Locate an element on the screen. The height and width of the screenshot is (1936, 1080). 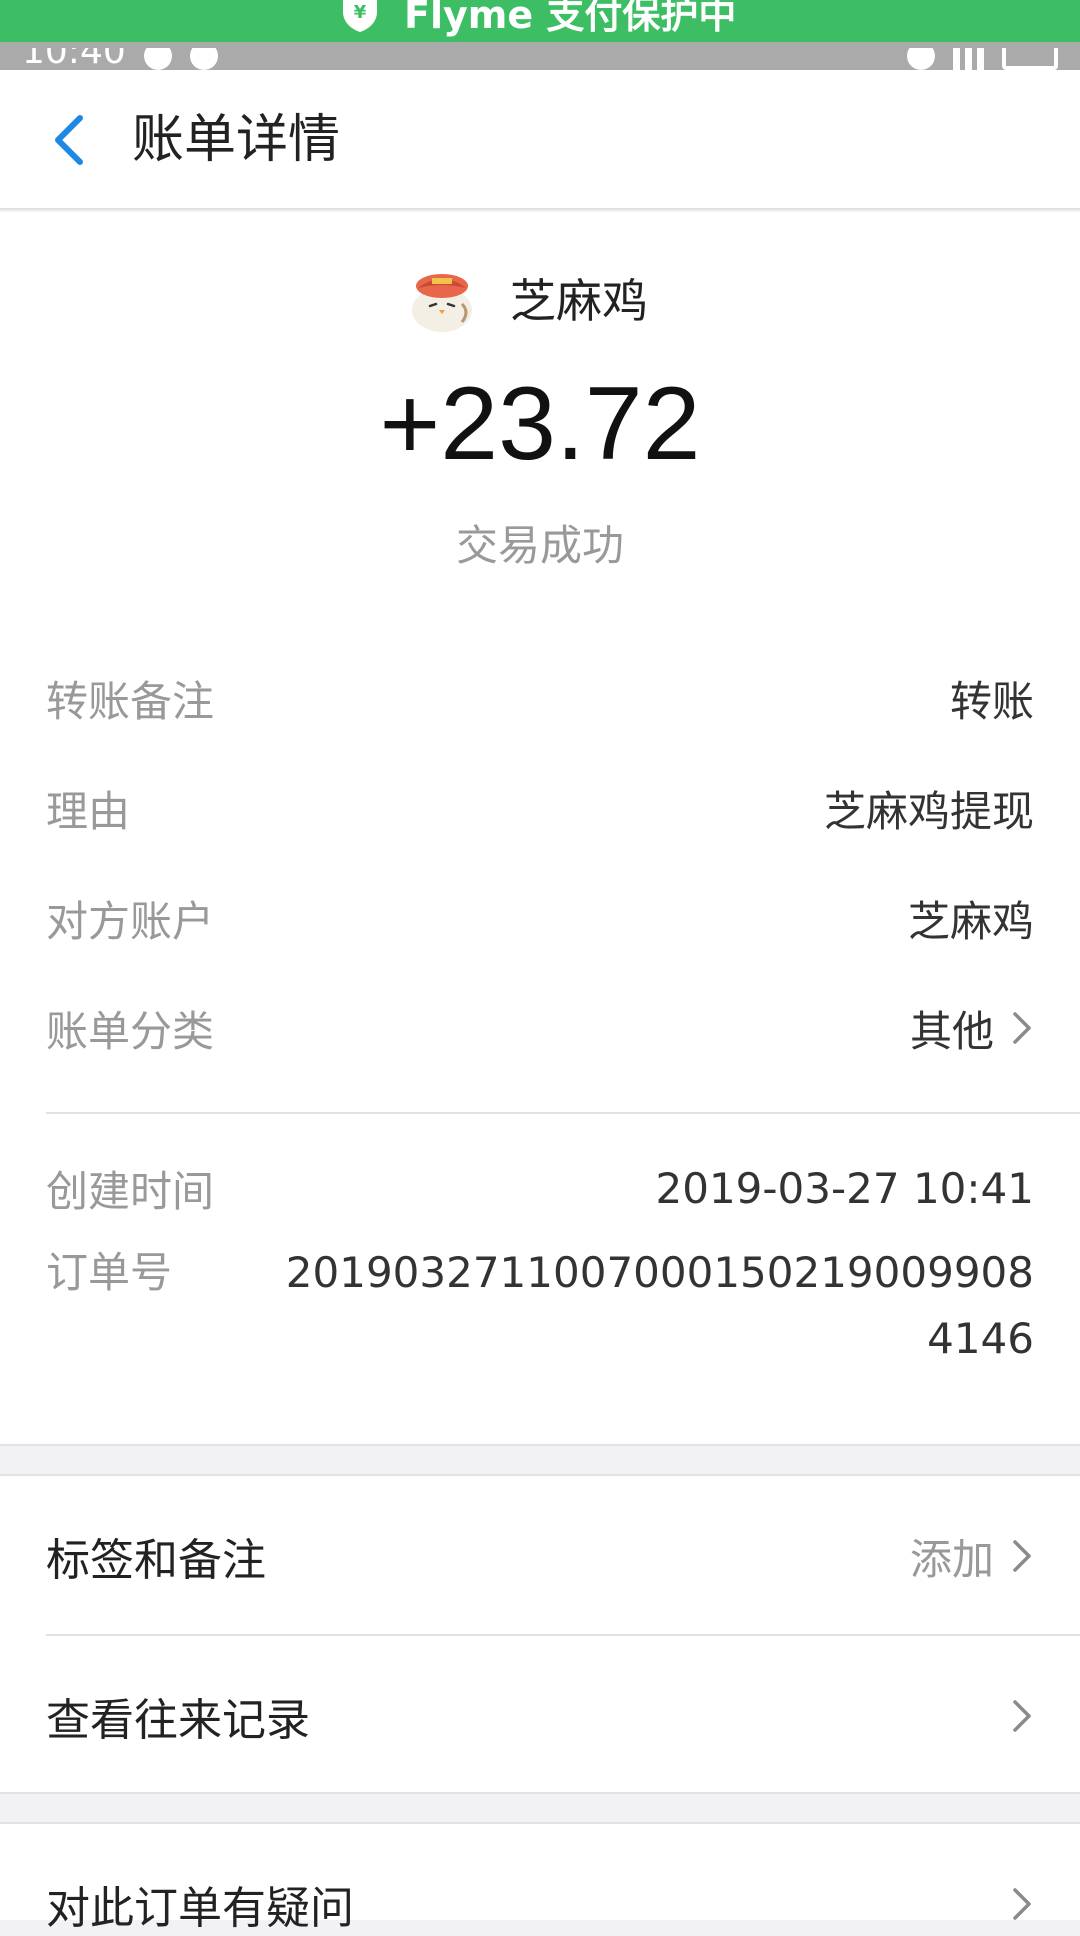
detail-label: 对方账户 is located at coordinates (130, 921).